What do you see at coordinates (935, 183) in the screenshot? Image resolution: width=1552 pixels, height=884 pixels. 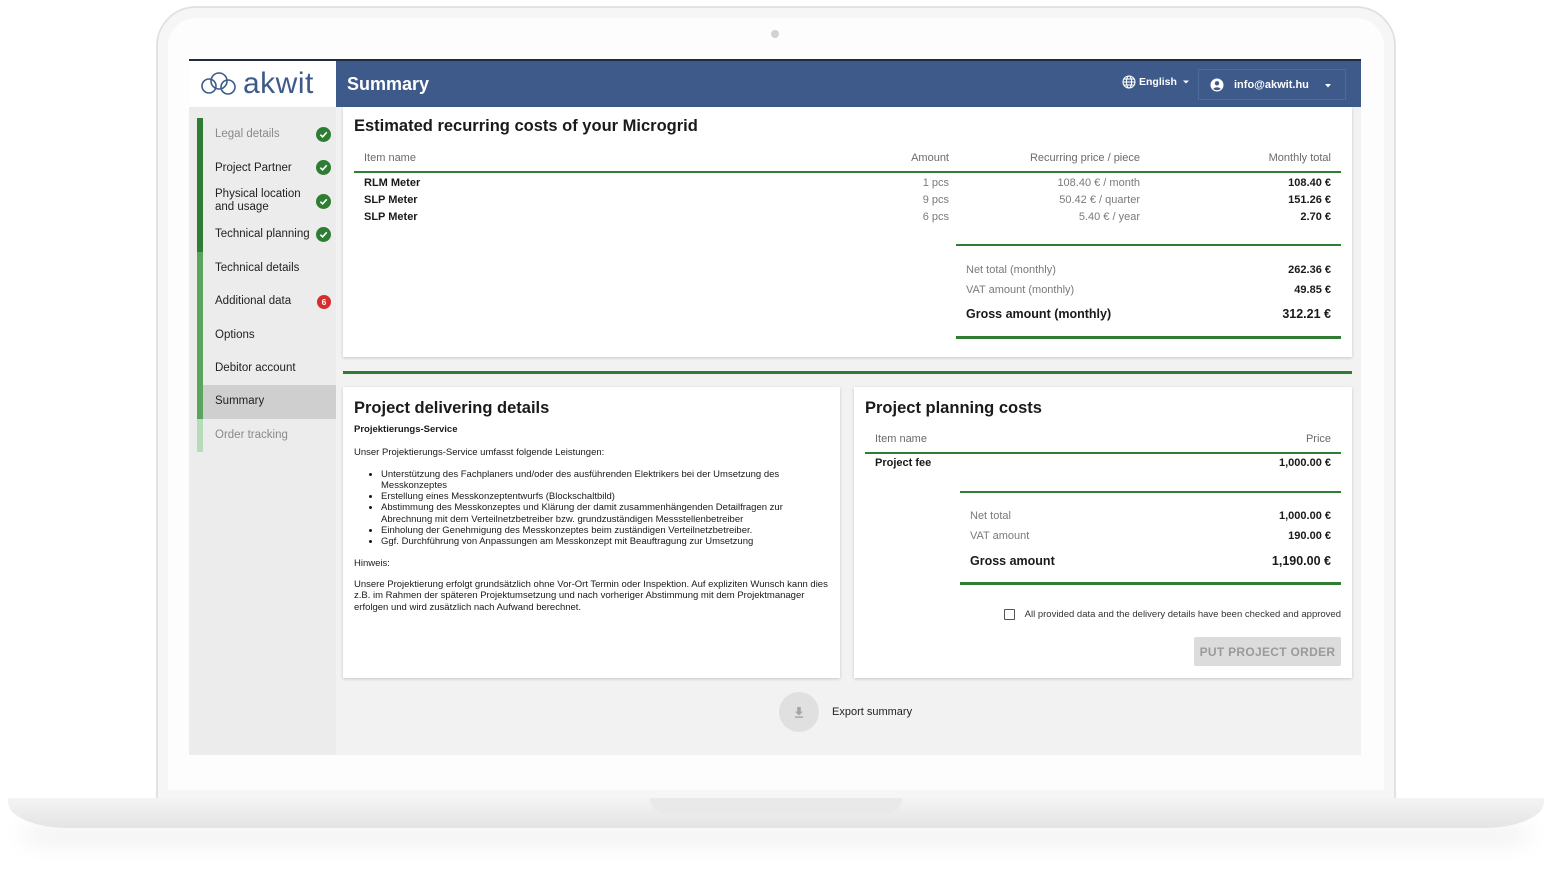 I see `row-amount: 1 pcs` at bounding box center [935, 183].